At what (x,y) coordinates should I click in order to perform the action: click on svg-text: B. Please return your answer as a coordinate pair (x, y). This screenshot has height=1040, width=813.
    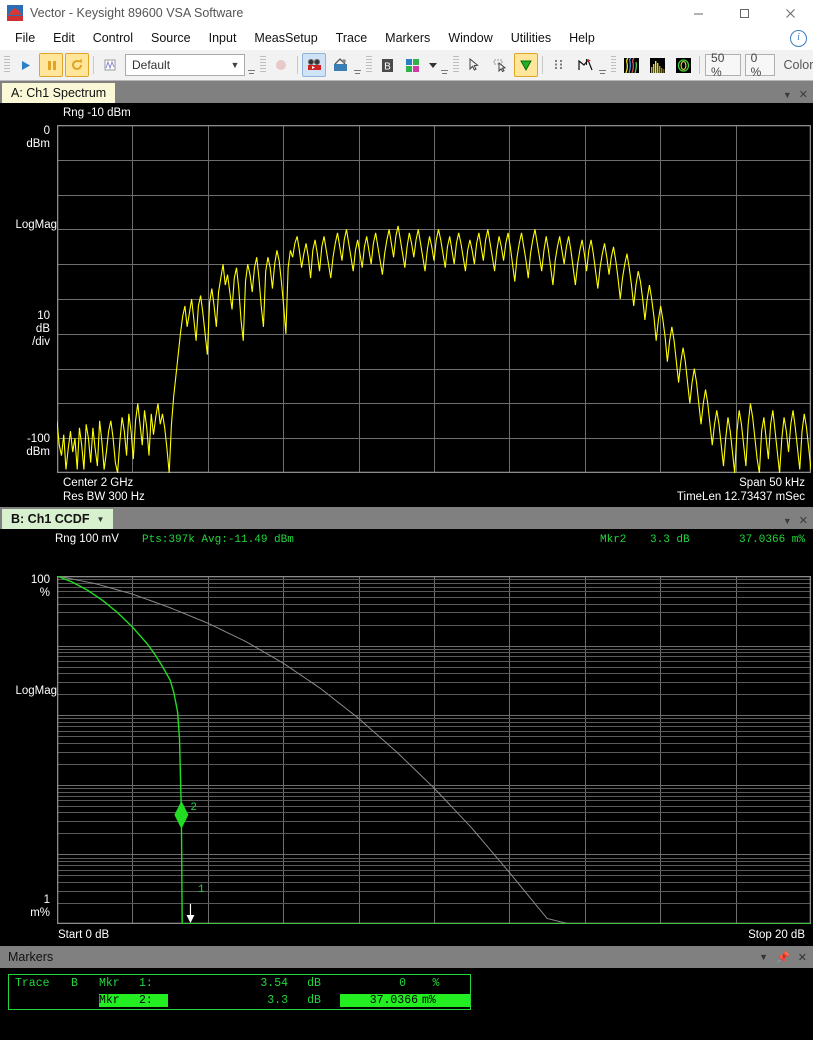
    Looking at the image, I should click on (387, 66).